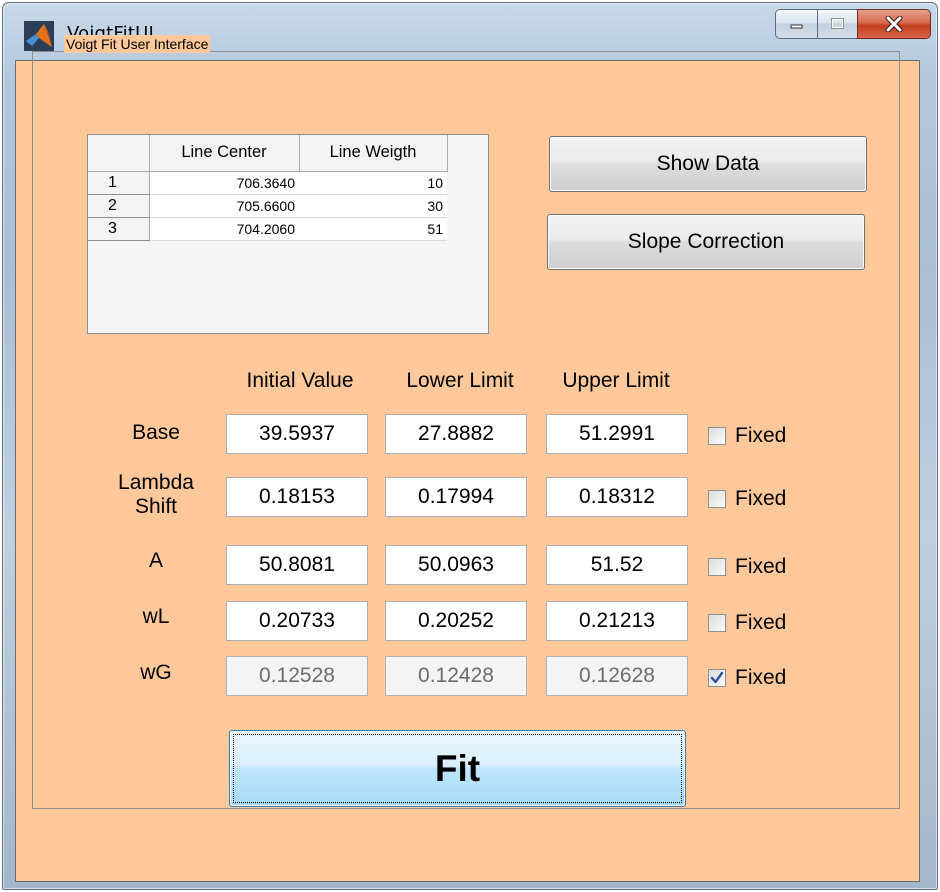  Describe the element at coordinates (456, 565) in the screenshot. I see `a-lower-field: 50.0963` at that location.